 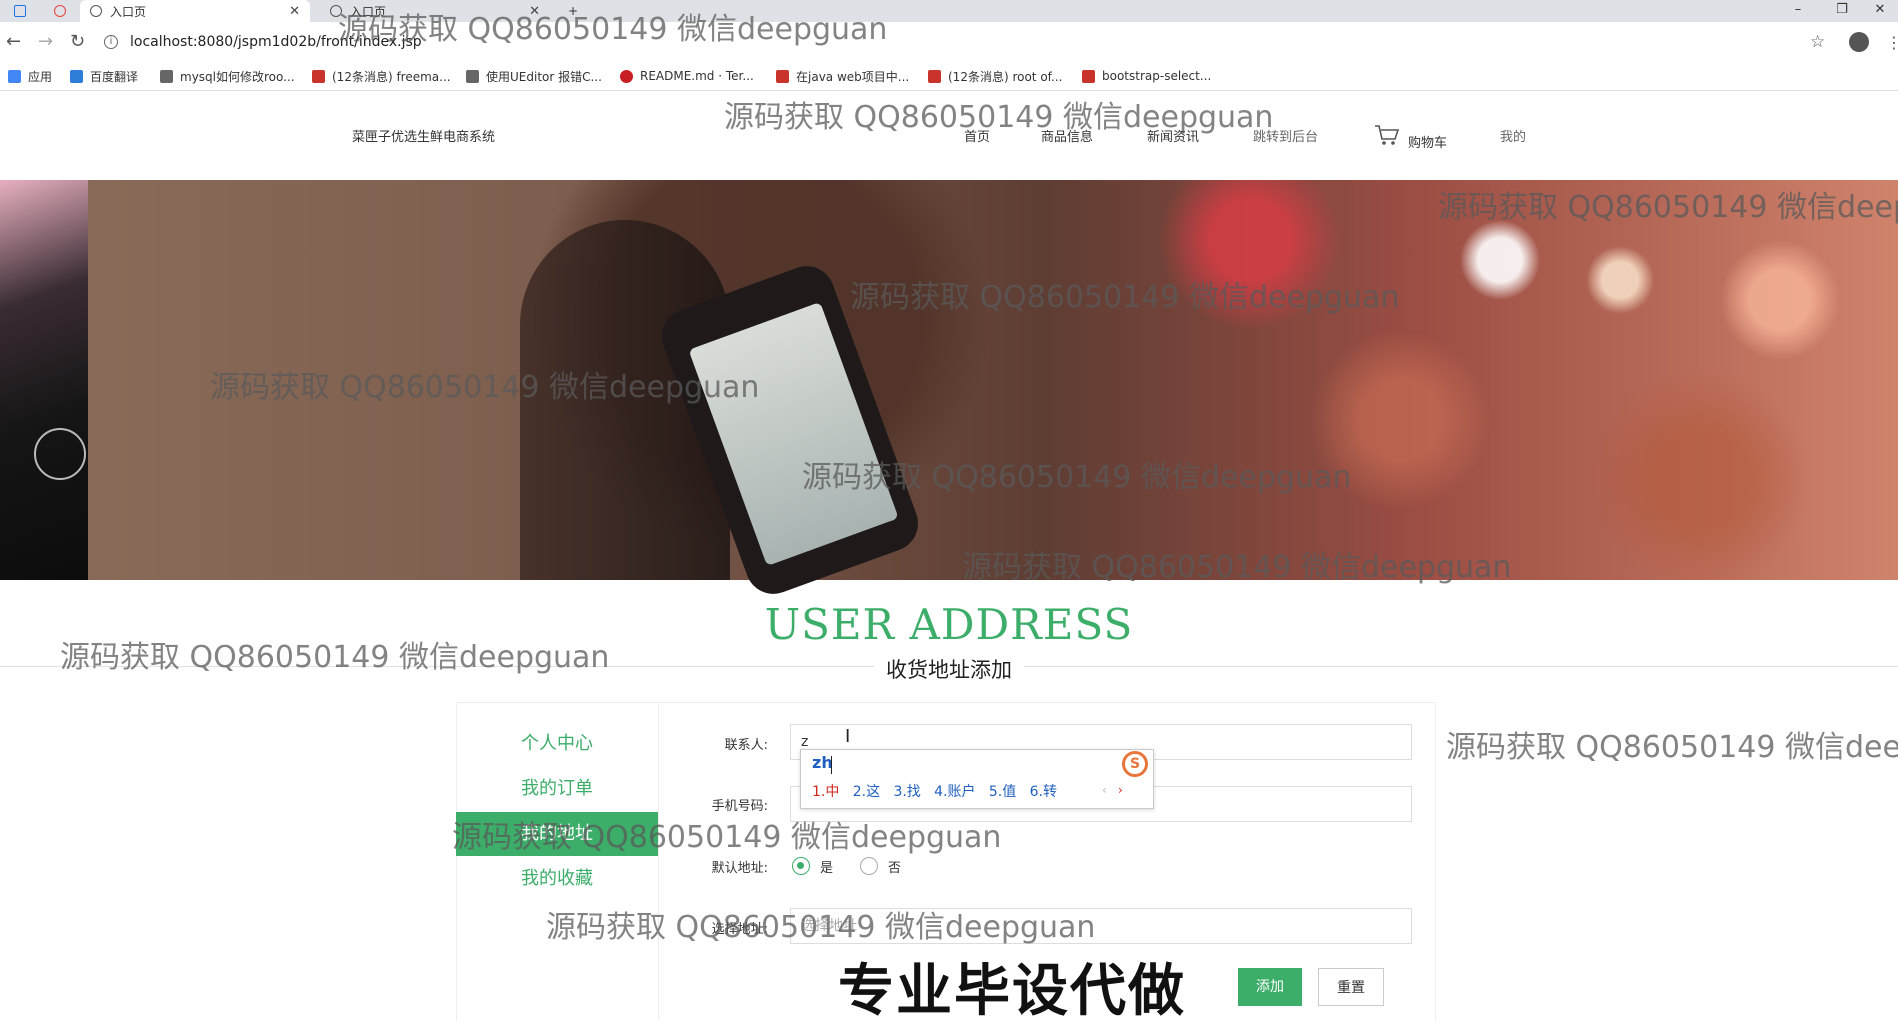 What do you see at coordinates (1285, 135) in the screenshot?
I see `nav-admin: 跳转到后台` at bounding box center [1285, 135].